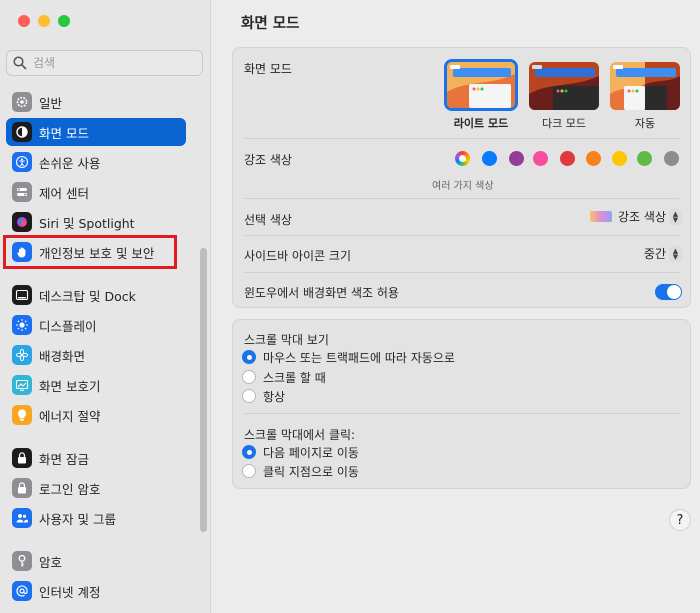 The image size is (700, 613). I want to click on radio-always, so click(249, 396).